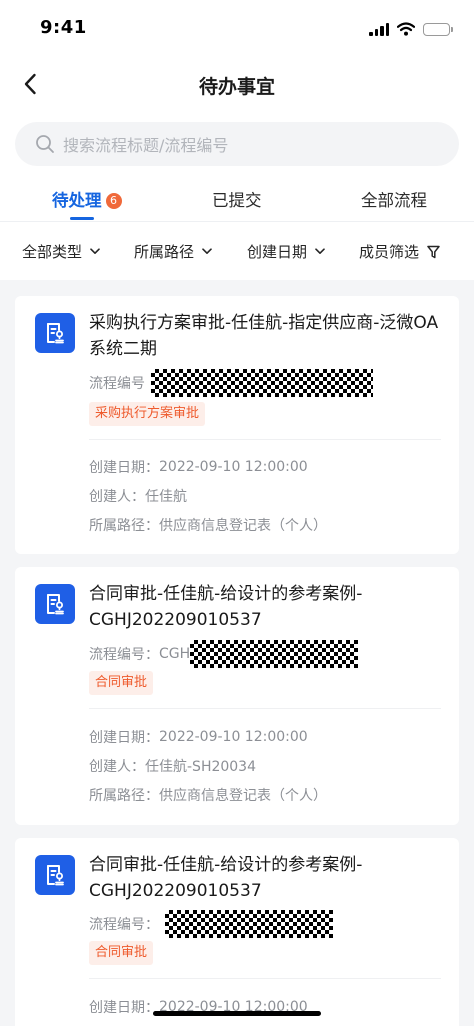  Describe the element at coordinates (82, 218) in the screenshot. I see `active-tab-indicator` at that location.